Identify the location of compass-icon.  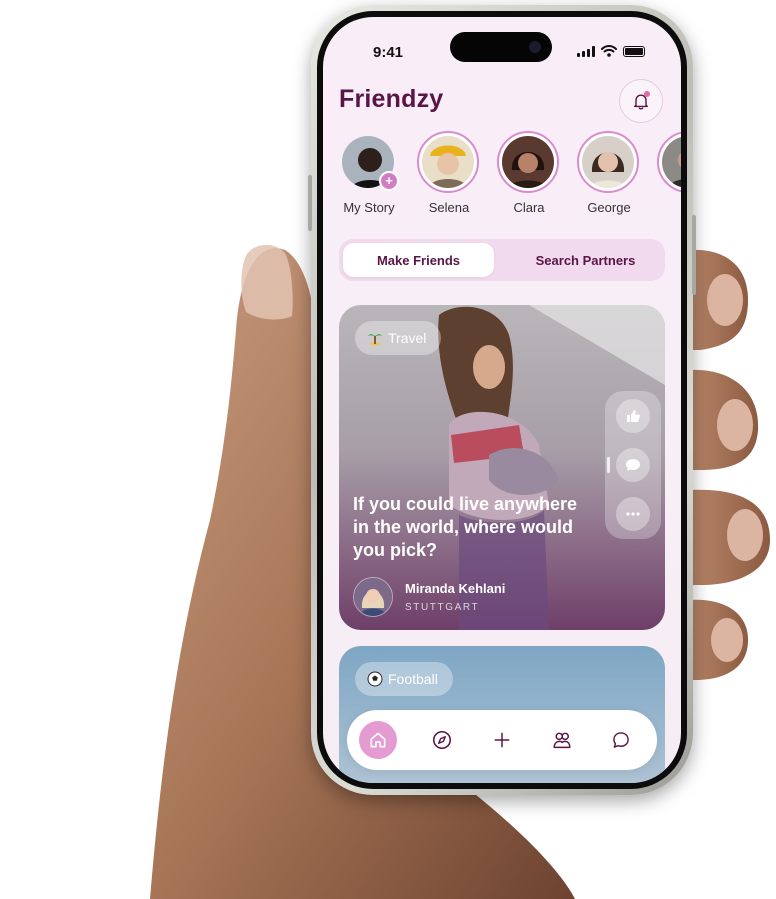
(442, 740).